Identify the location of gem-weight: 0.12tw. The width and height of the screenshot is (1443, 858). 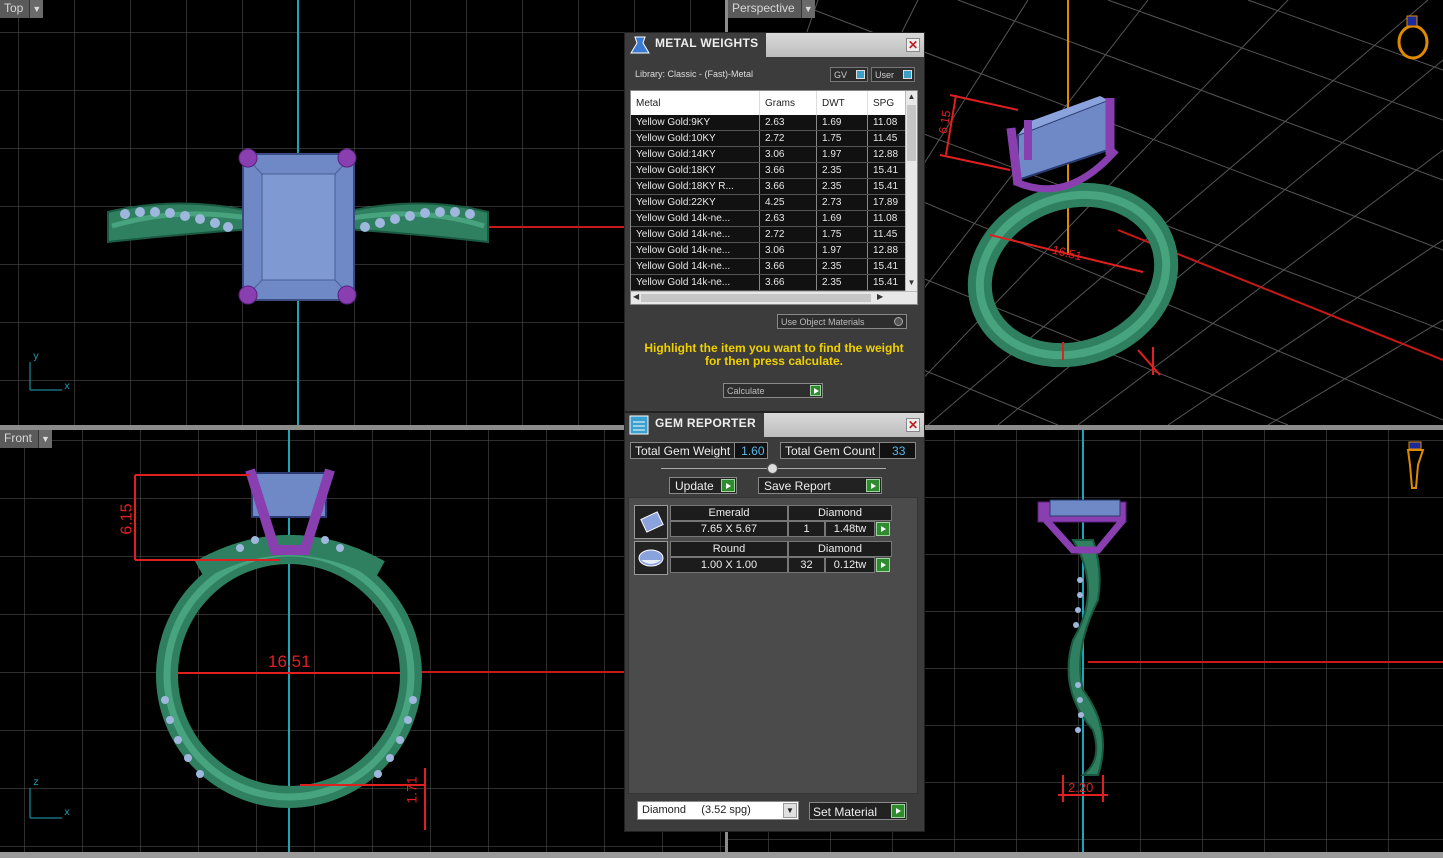
(850, 565).